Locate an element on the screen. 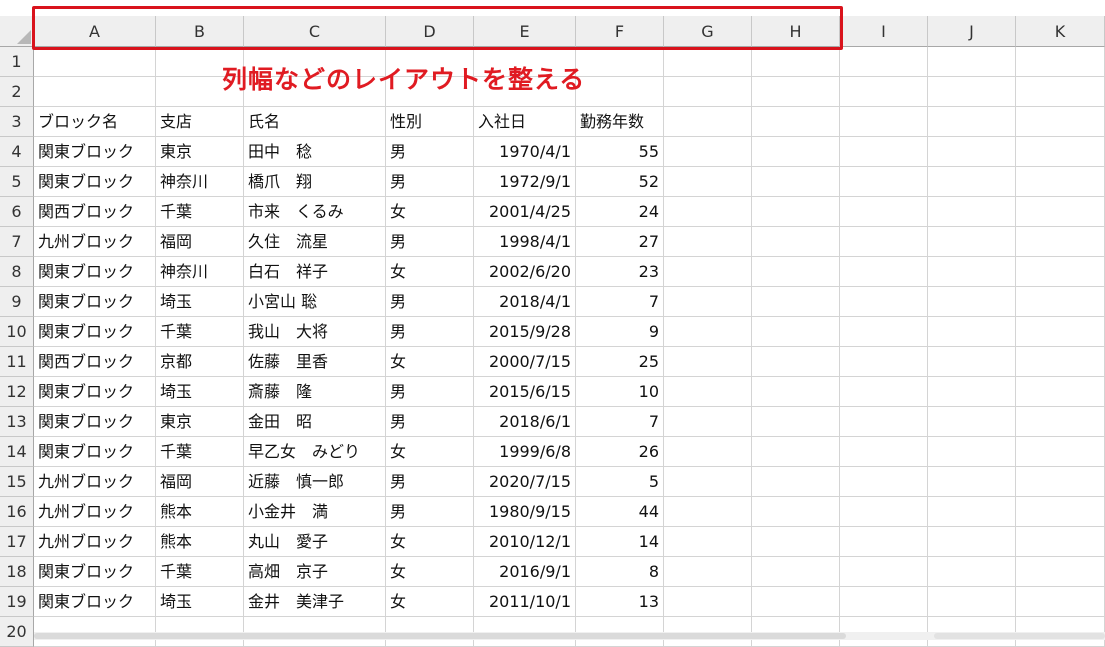  horizontal-scrollbar is located at coordinates (569, 636).